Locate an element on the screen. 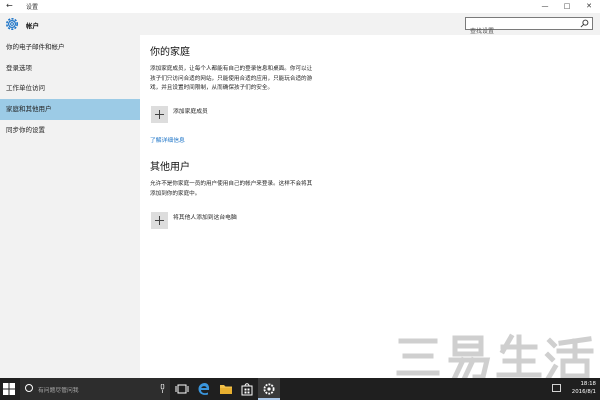 This screenshot has width=600, height=400. page-title: 帐户 is located at coordinates (32, 26).